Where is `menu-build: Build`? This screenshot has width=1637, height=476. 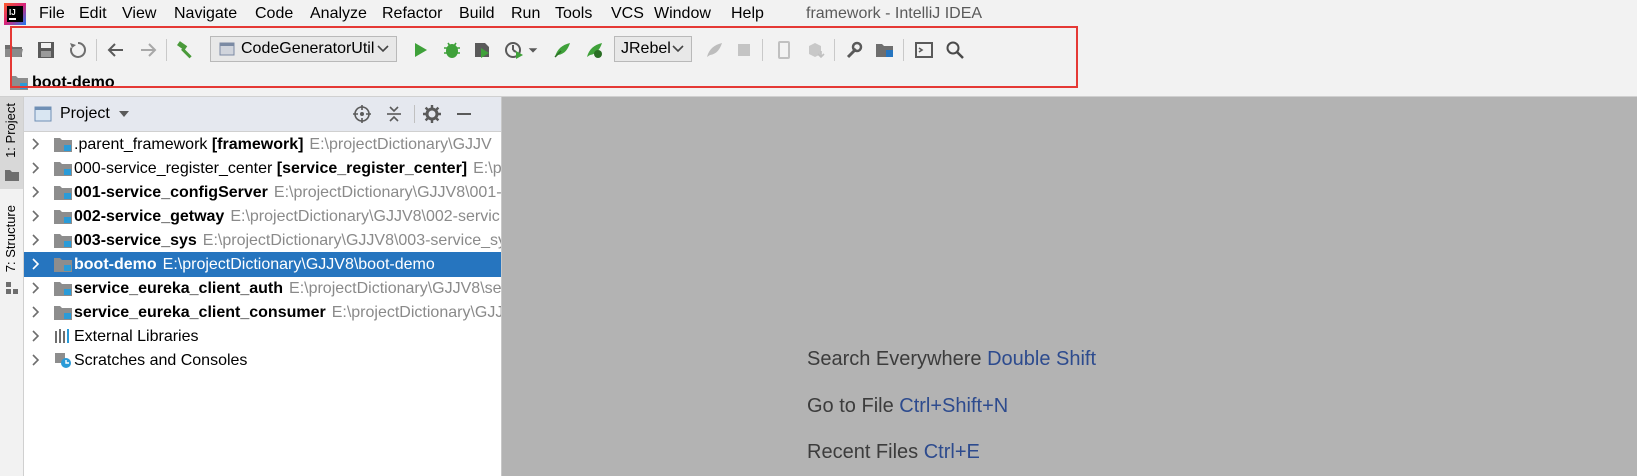 menu-build: Build is located at coordinates (477, 14).